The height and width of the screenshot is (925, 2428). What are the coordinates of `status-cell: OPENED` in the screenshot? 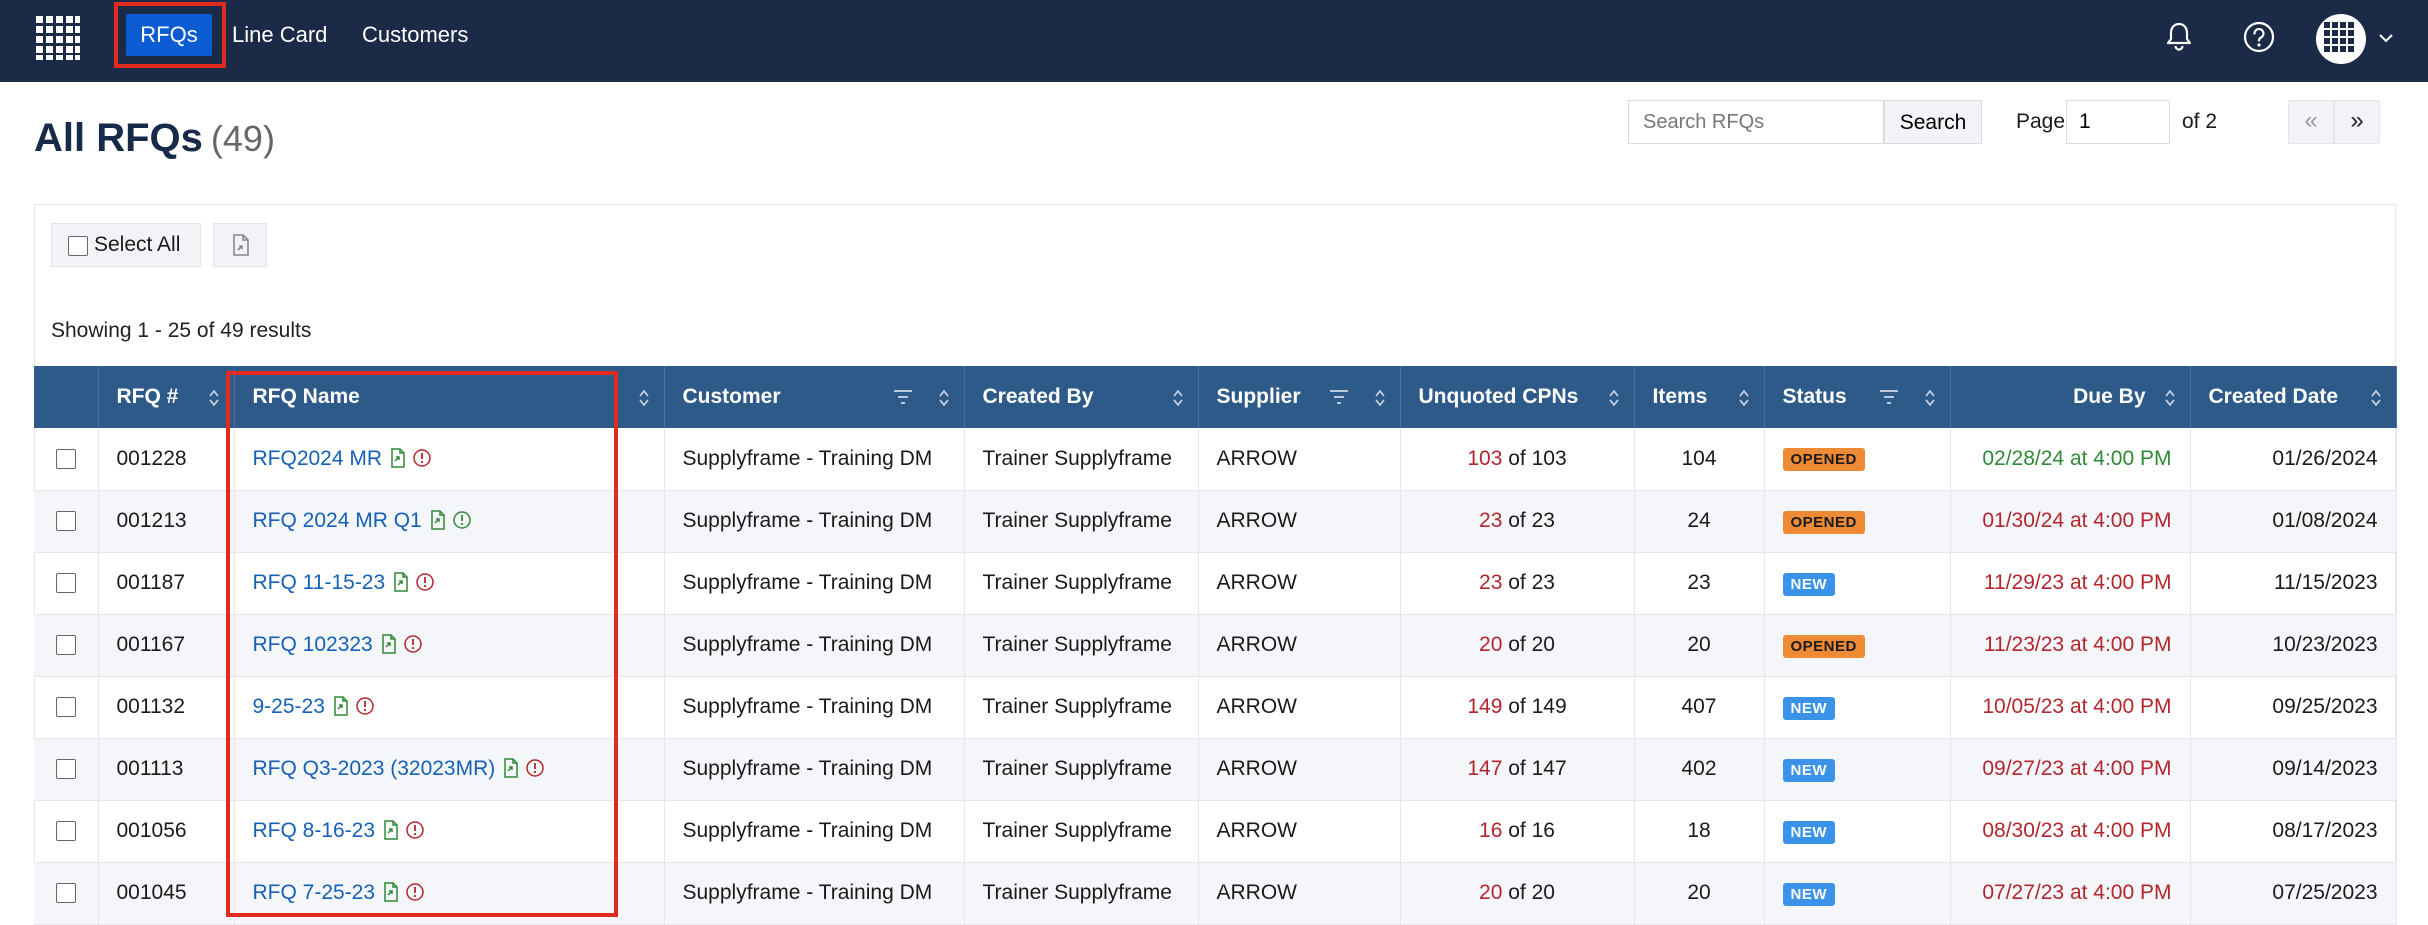 It's located at (1857, 521).